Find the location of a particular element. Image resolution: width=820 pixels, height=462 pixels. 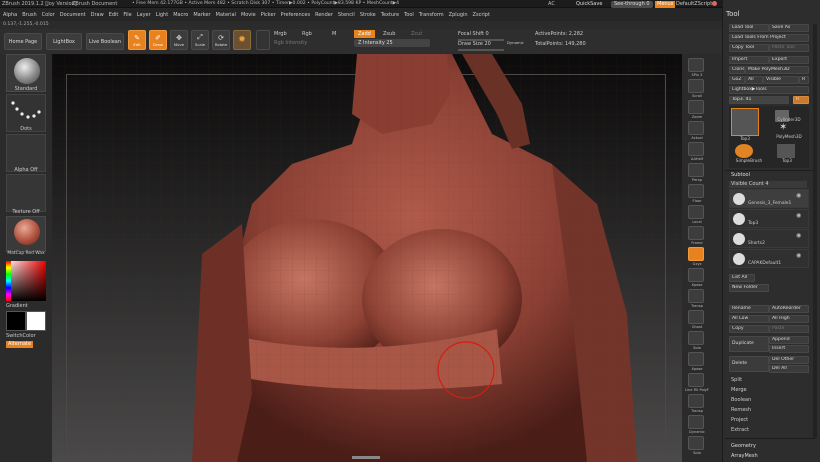

subtool-row: Shorts2 ◉ is located at coordinates (769, 238).